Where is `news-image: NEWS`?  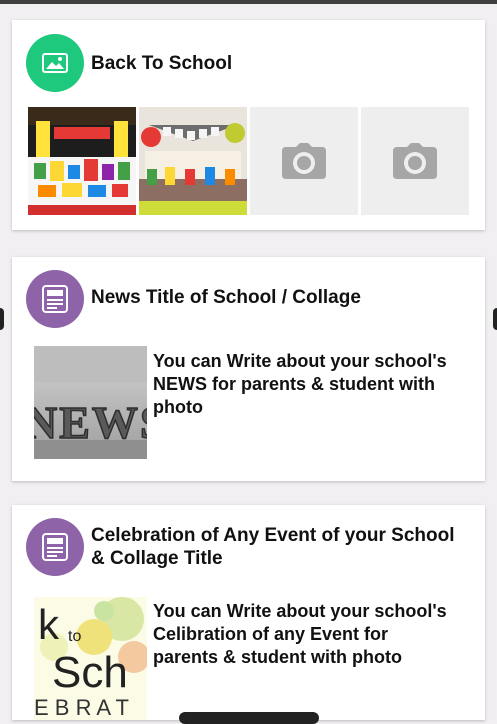 news-image: NEWS is located at coordinates (90, 402).